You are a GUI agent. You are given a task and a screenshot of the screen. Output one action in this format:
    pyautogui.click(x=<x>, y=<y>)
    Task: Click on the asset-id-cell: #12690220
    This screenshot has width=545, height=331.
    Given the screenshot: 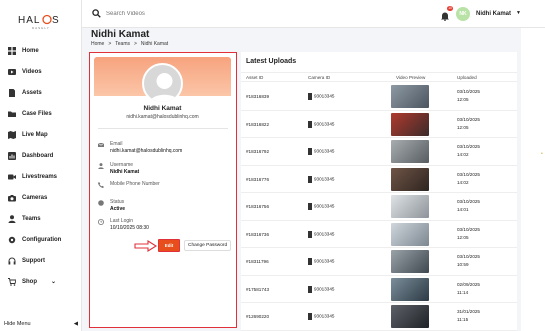 What is the action you would take?
    pyautogui.click(x=257, y=316)
    